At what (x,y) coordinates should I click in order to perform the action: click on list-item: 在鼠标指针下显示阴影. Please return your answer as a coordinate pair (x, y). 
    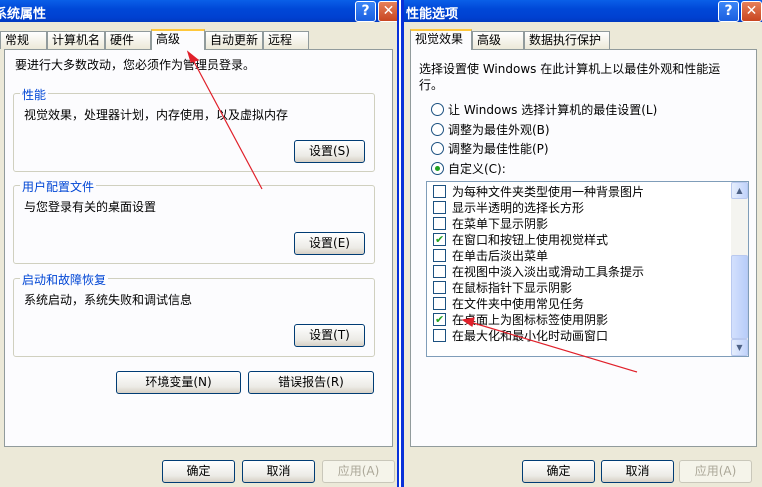
    Looking at the image, I should click on (502, 288).